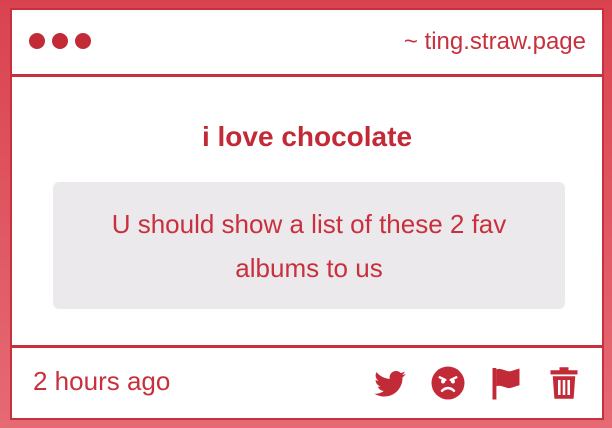 The width and height of the screenshot is (612, 428). Describe the element at coordinates (477, 383) in the screenshot. I see `action-bar` at that location.